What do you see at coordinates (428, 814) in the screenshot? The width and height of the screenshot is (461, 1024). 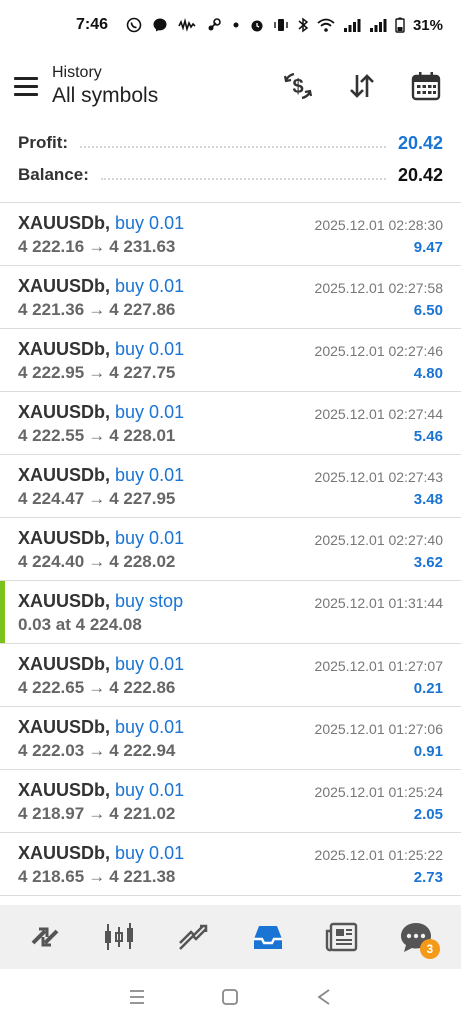 I see `trade-profit: 2.05` at bounding box center [428, 814].